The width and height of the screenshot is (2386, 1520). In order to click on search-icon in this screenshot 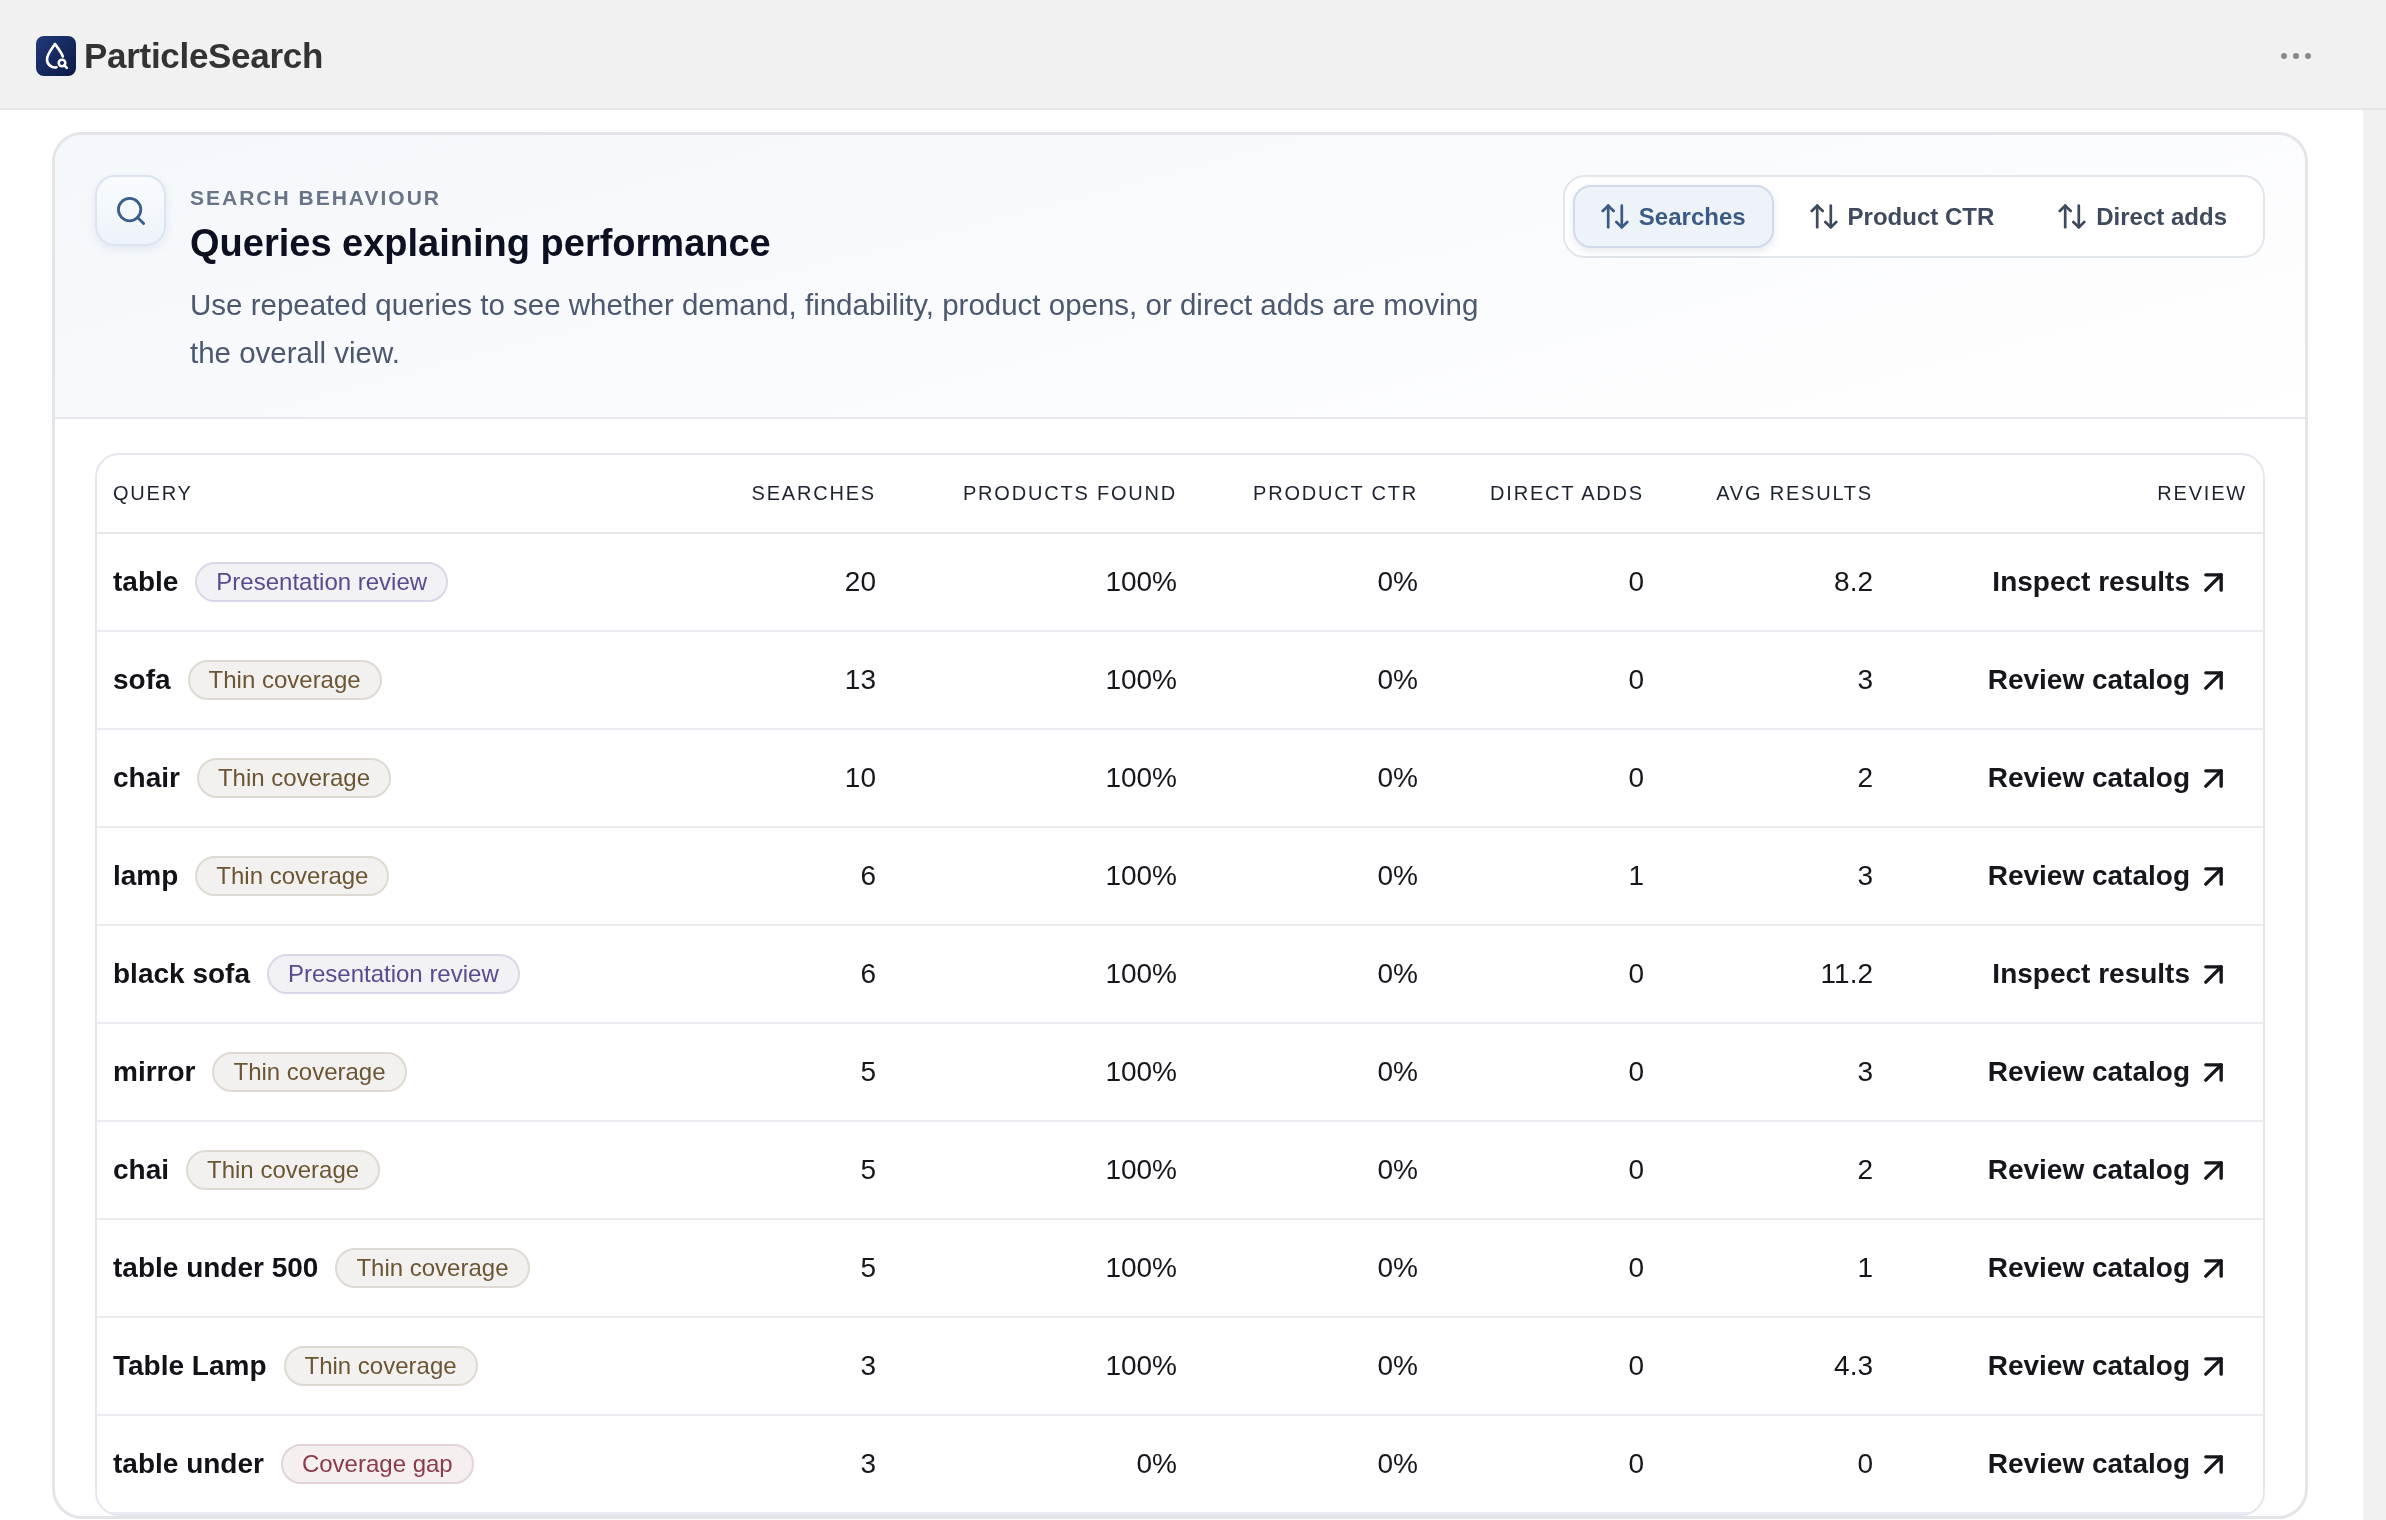, I will do `click(130, 210)`.